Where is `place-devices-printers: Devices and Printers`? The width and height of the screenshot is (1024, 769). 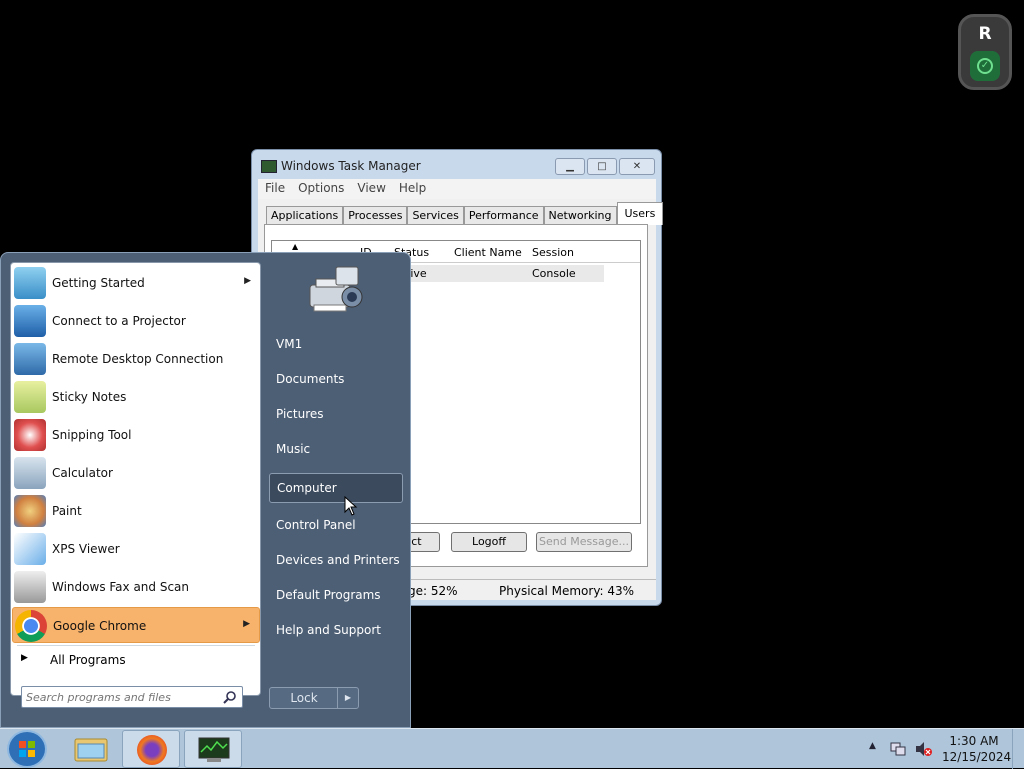 place-devices-printers: Devices and Printers is located at coordinates (336, 561).